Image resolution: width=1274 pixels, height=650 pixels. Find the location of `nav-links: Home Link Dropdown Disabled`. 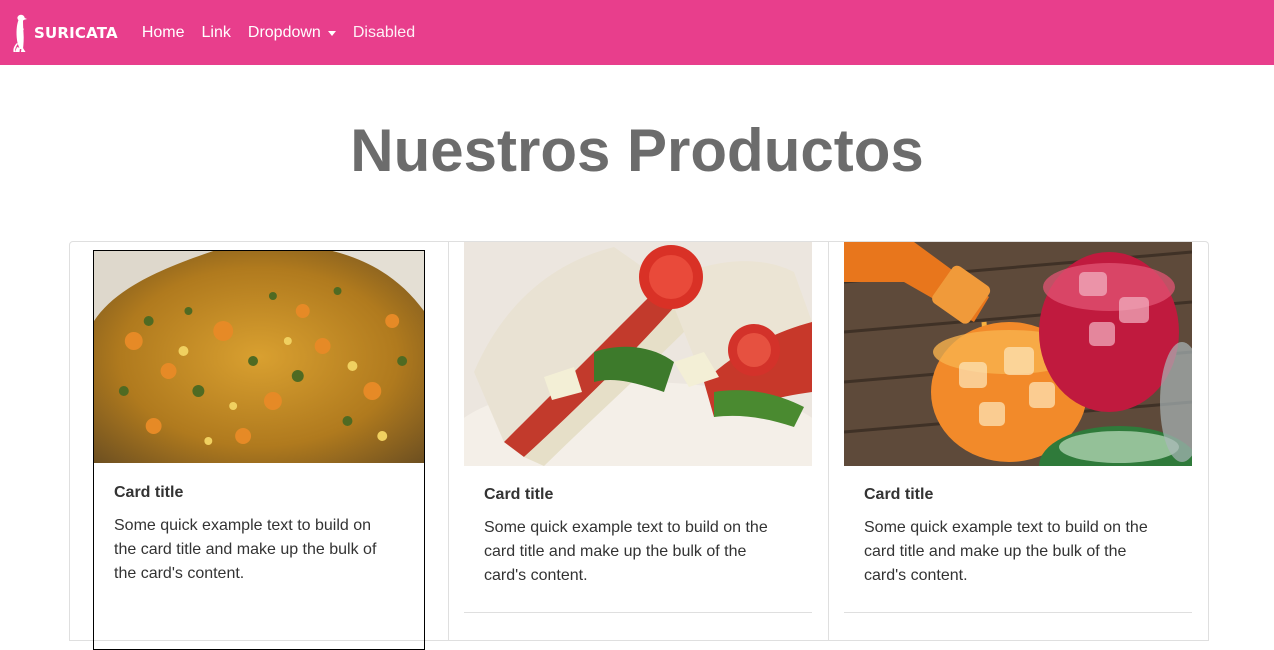

nav-links: Home Link Dropdown Disabled is located at coordinates (287, 33).